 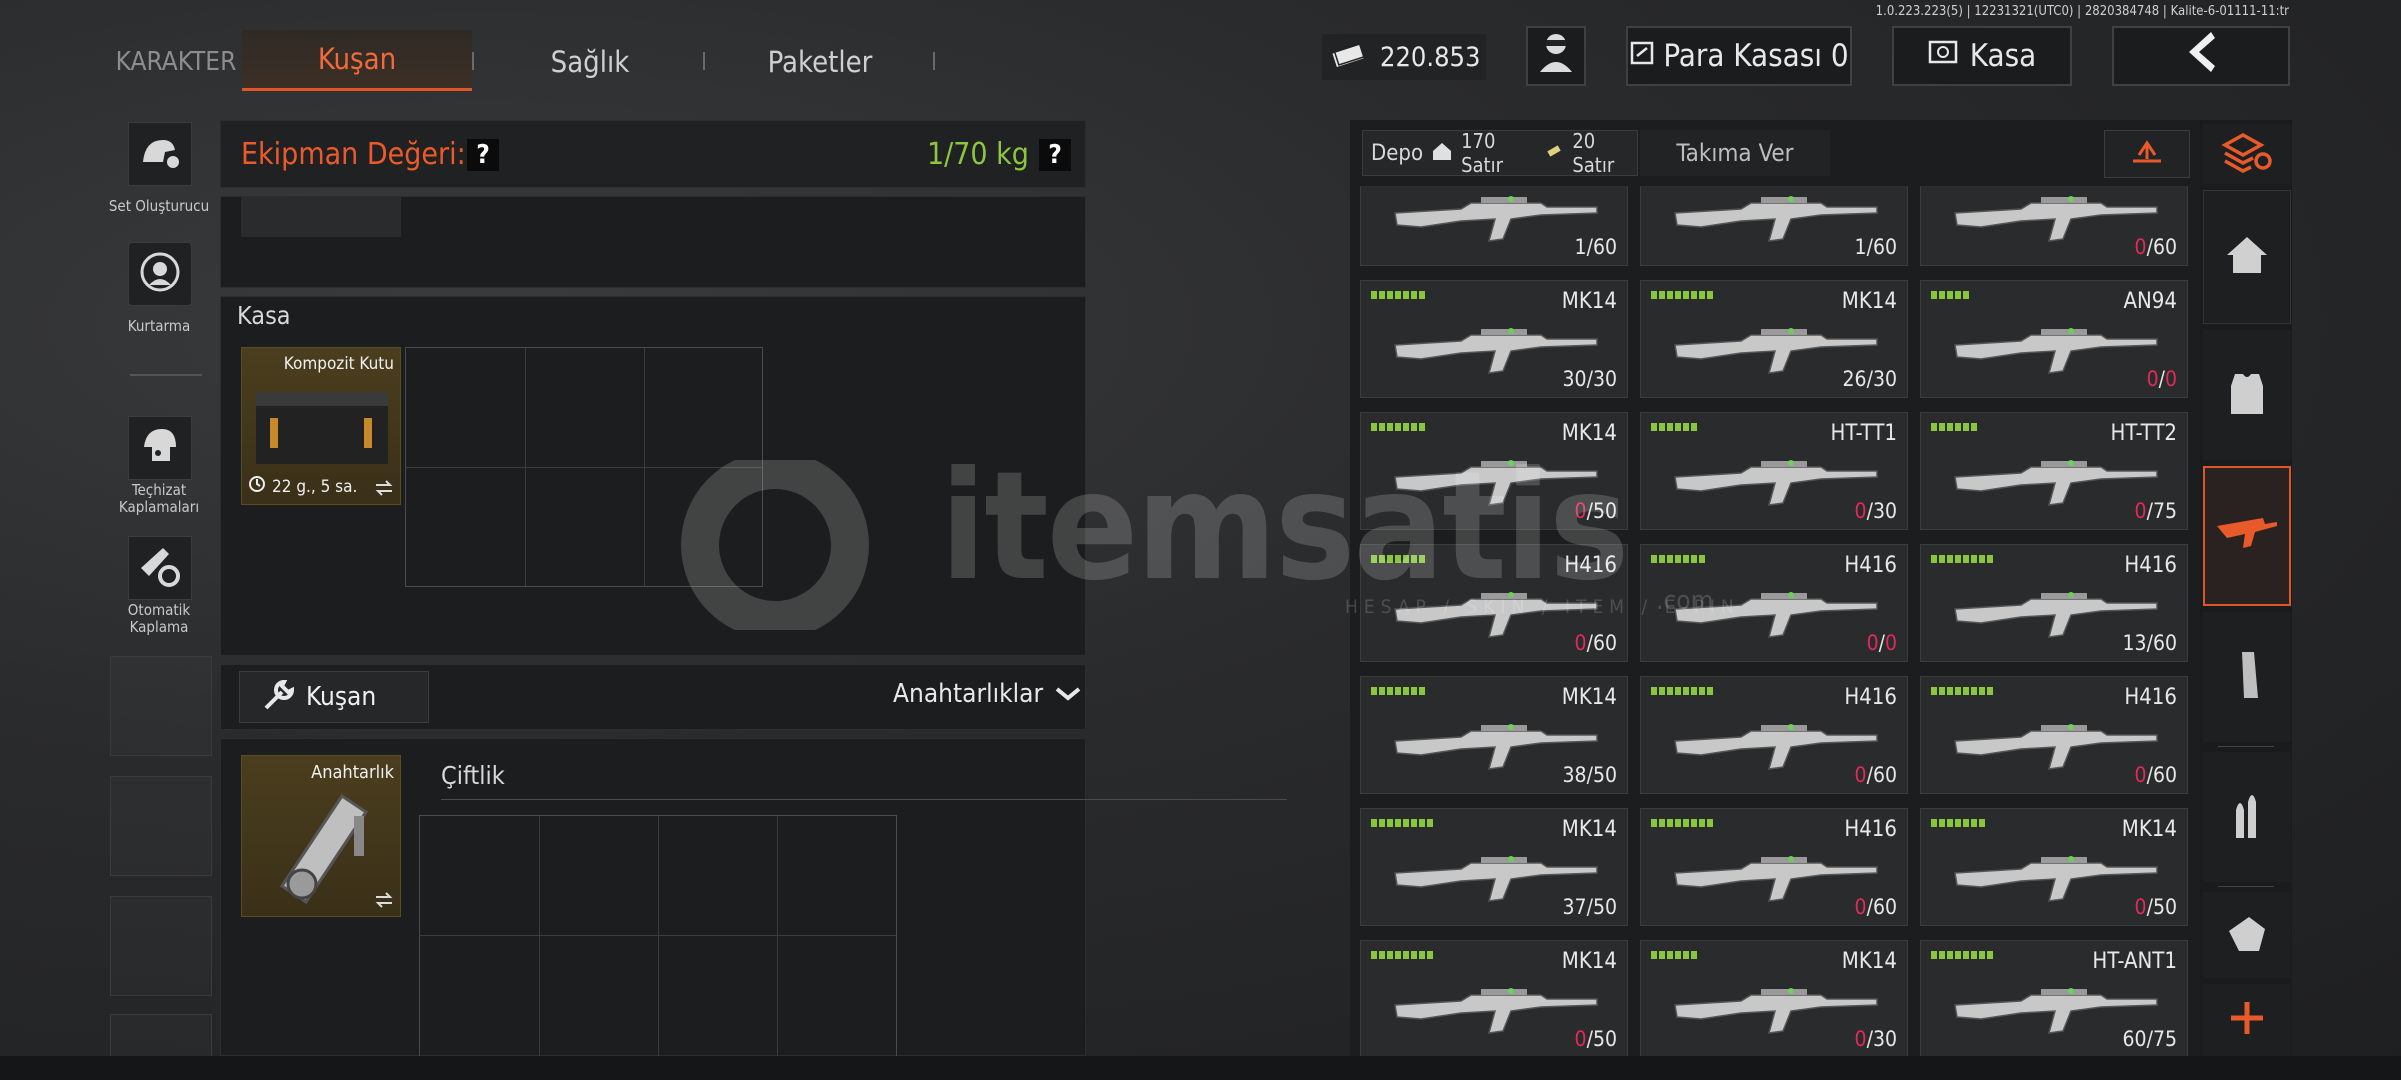 What do you see at coordinates (2054, 998) in the screenshot?
I see `inventory-item: HT-ANT1 60/75` at bounding box center [2054, 998].